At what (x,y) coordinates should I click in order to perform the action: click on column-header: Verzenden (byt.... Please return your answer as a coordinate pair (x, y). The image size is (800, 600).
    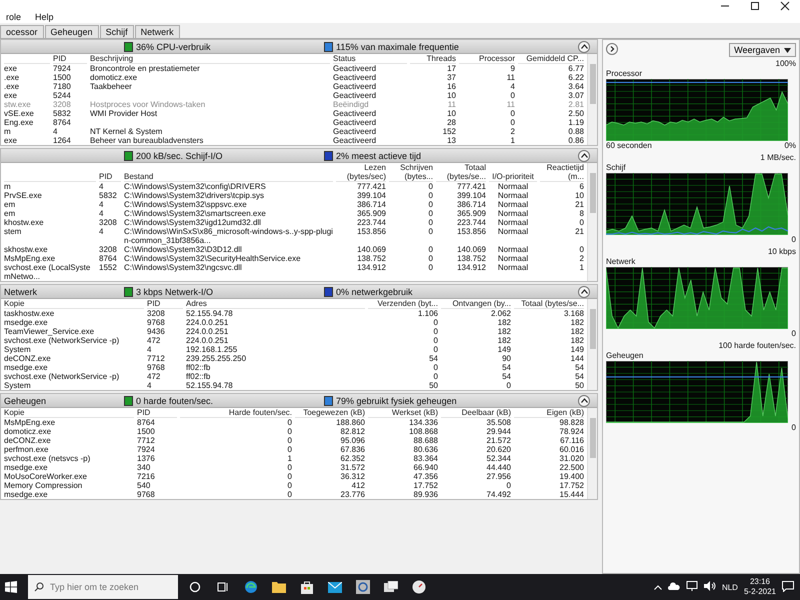
    Looking at the image, I should click on (403, 303).